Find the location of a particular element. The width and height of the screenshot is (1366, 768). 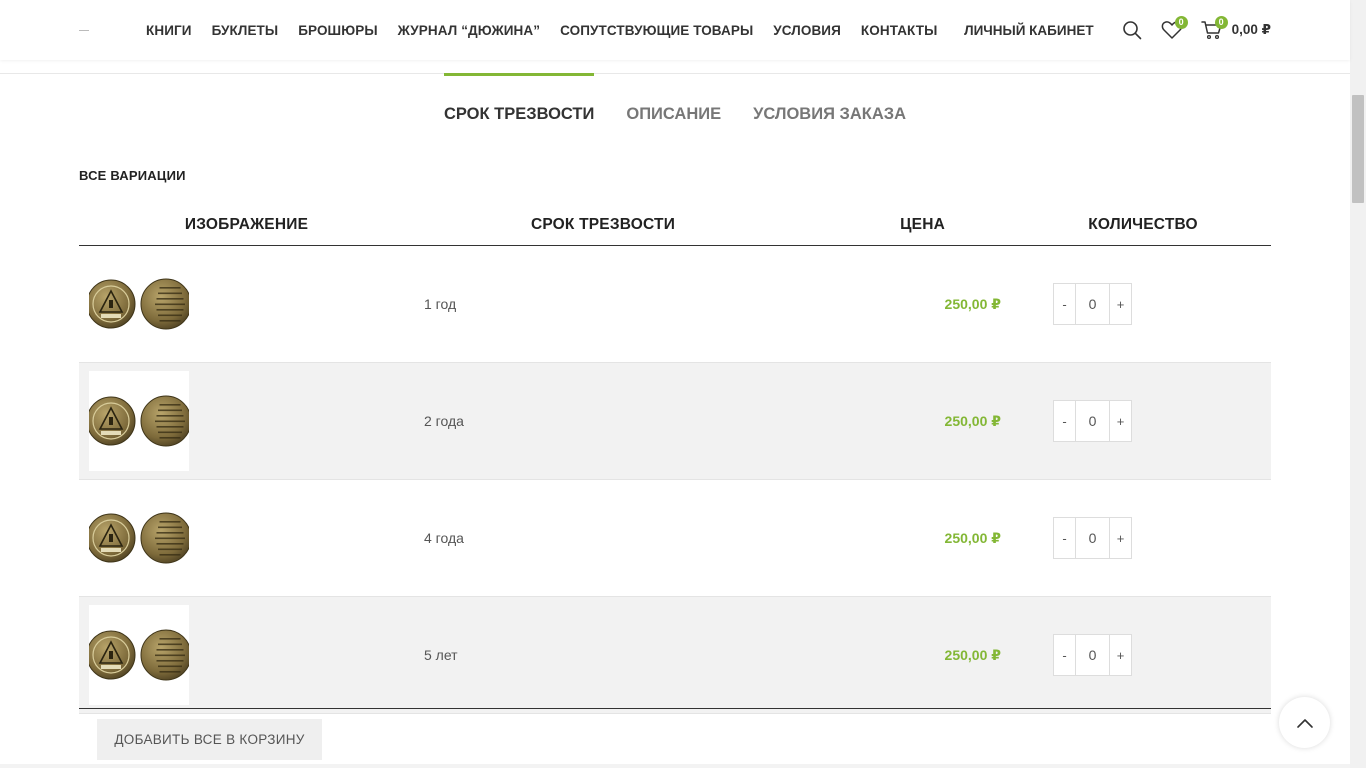

nav-item-booklets: БУКЛЕТЫ is located at coordinates (245, 30).